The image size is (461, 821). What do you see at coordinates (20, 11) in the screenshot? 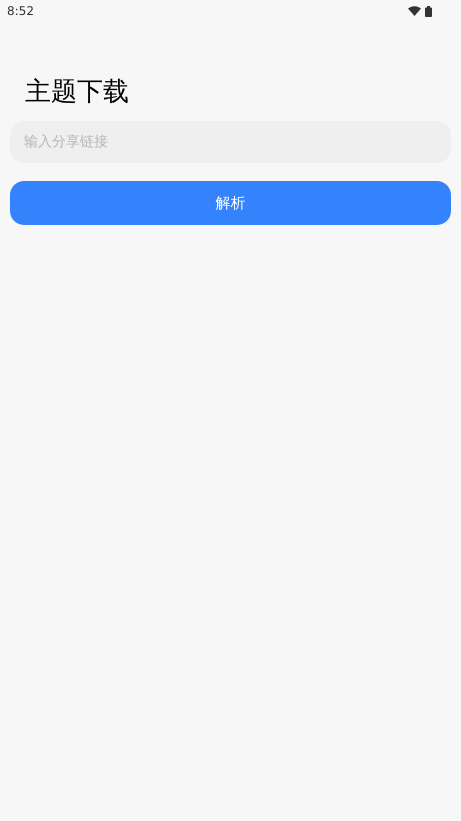
I see `status-time: 8:52` at bounding box center [20, 11].